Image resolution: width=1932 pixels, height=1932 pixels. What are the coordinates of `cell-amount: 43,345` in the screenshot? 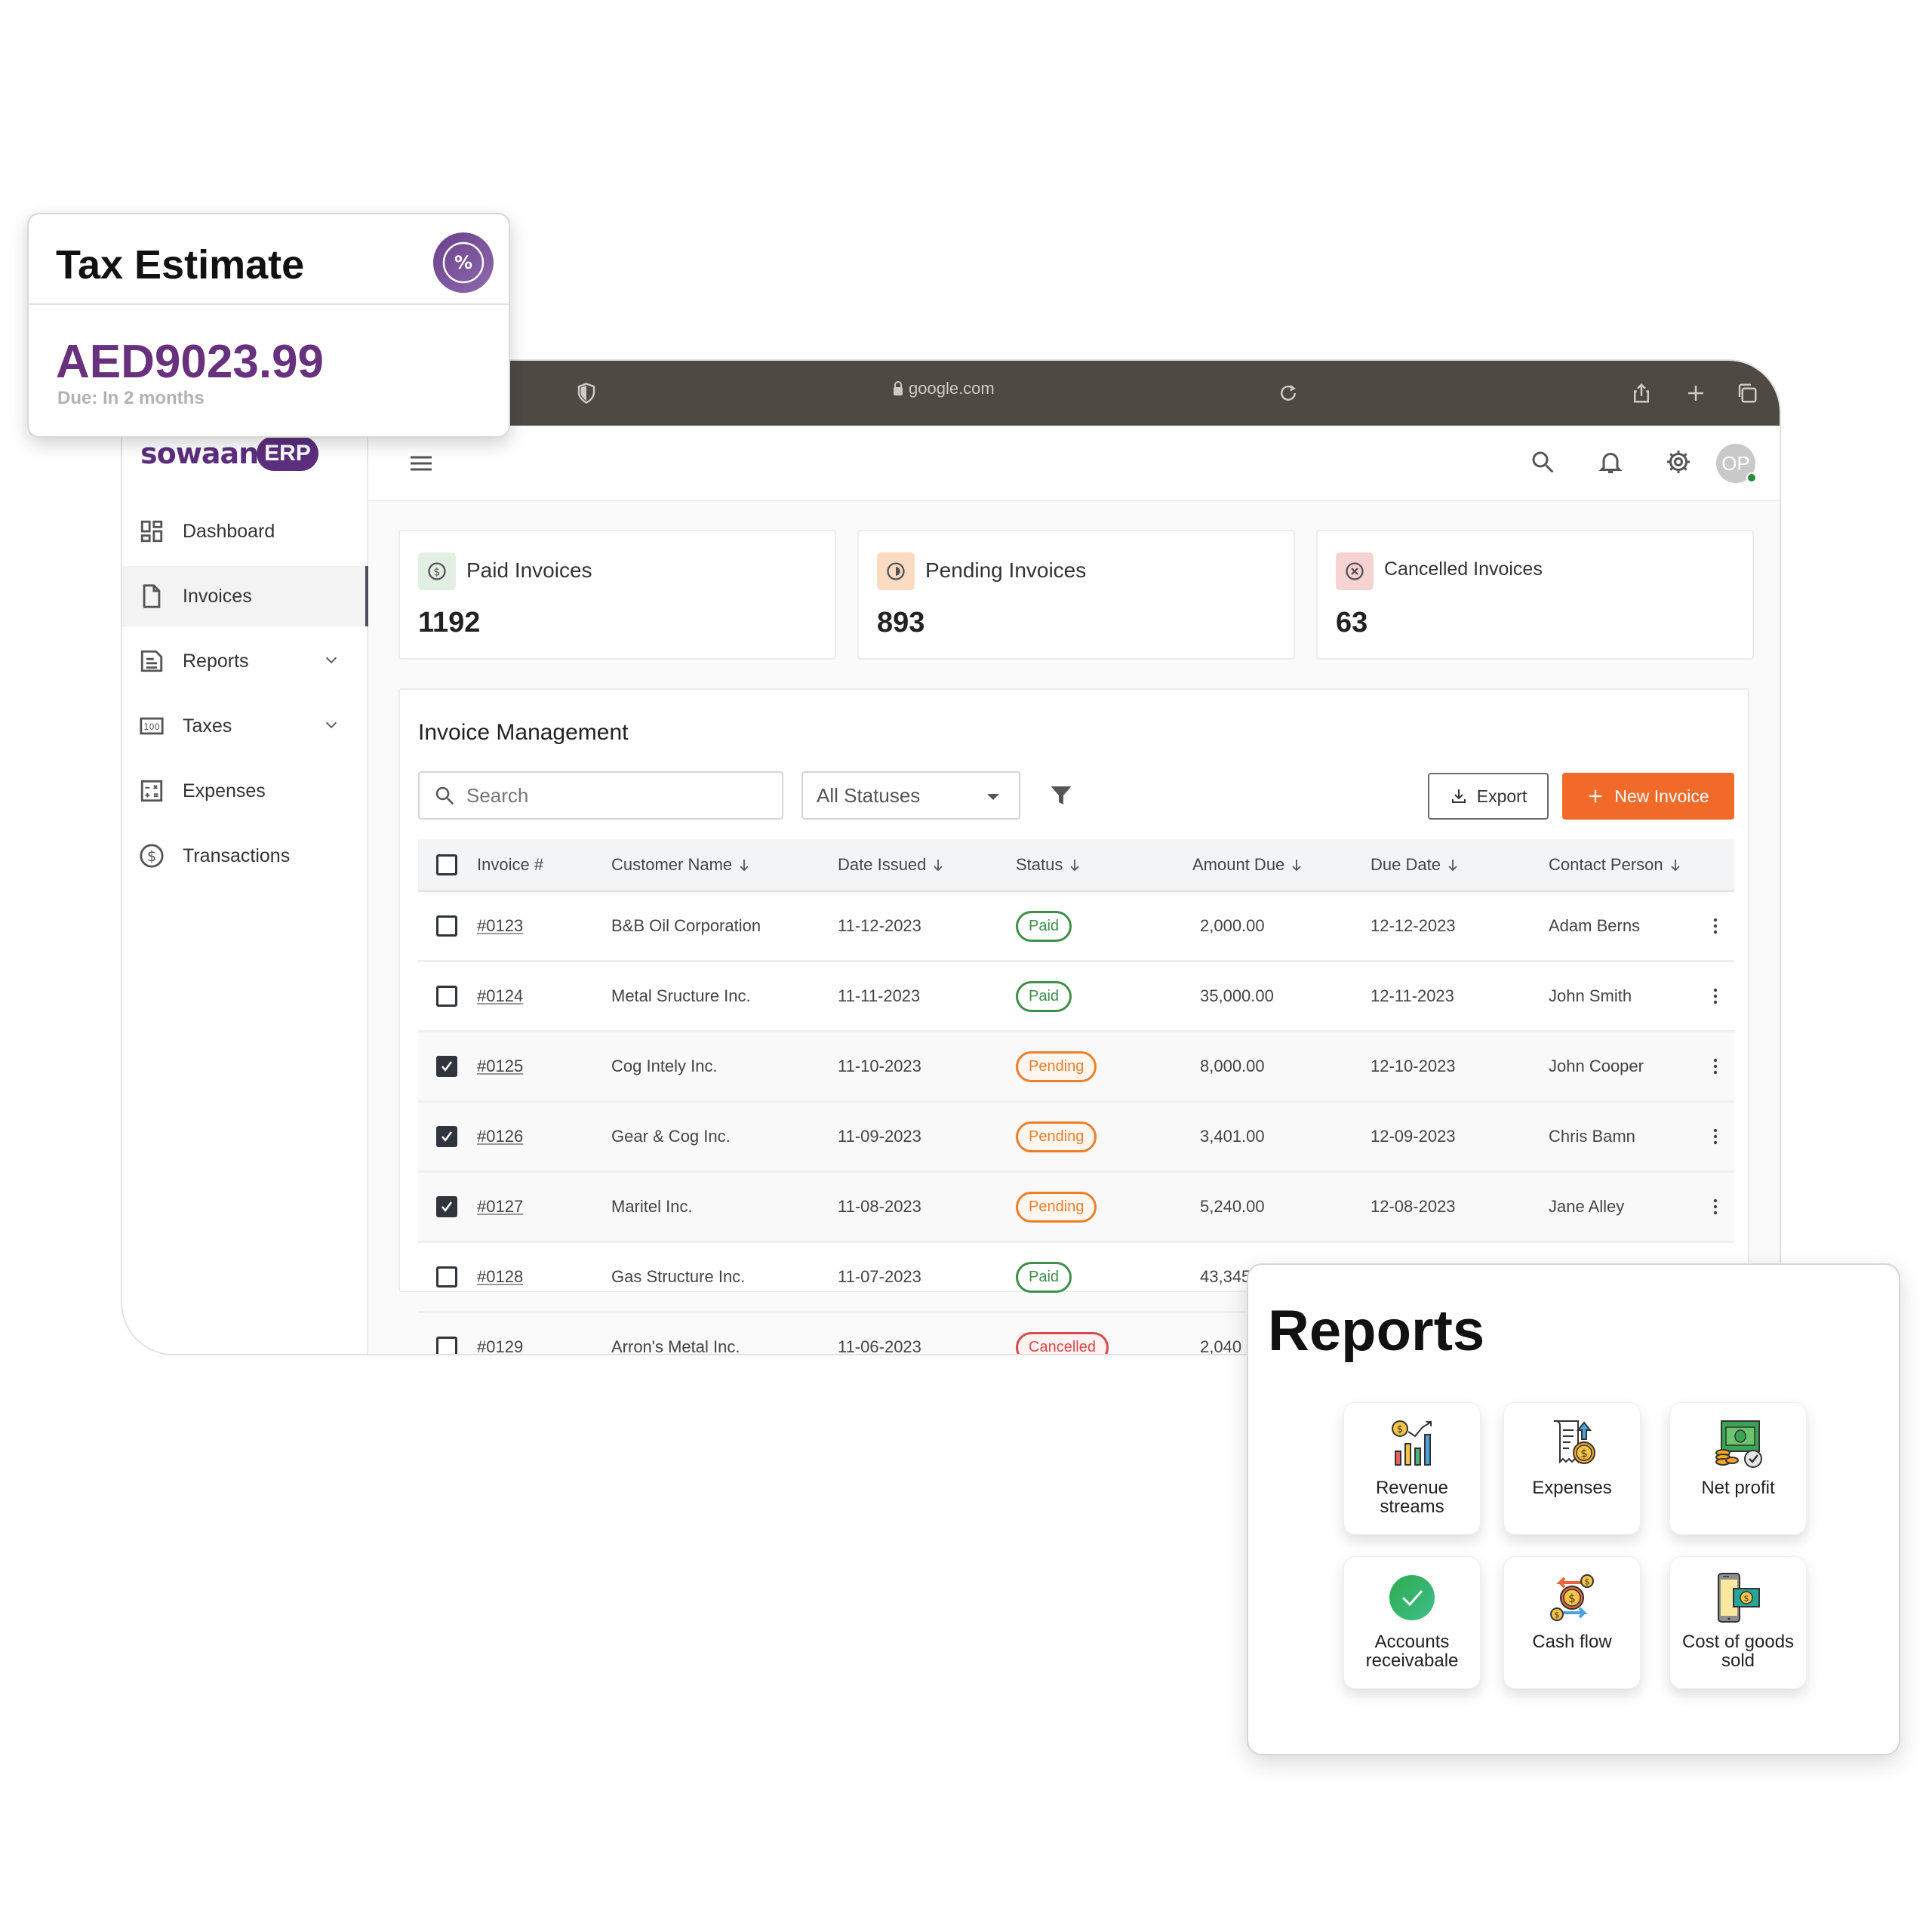 It's located at (1225, 1276).